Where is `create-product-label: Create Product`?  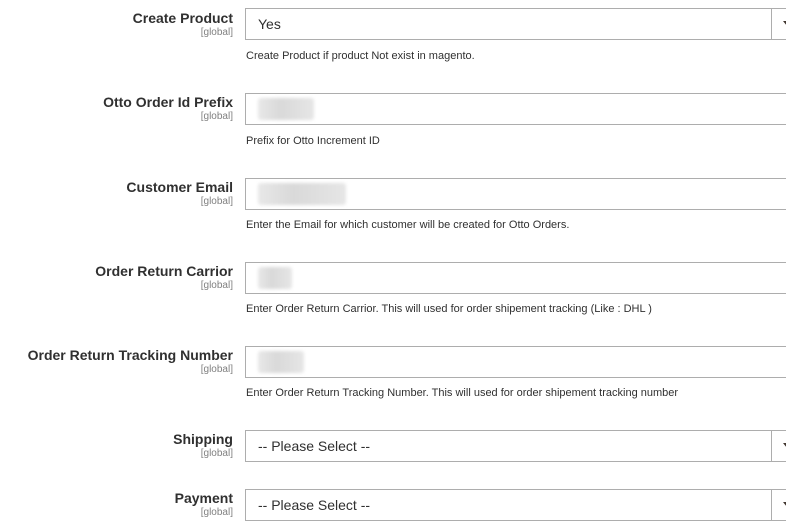 create-product-label: Create Product is located at coordinates (182, 18).